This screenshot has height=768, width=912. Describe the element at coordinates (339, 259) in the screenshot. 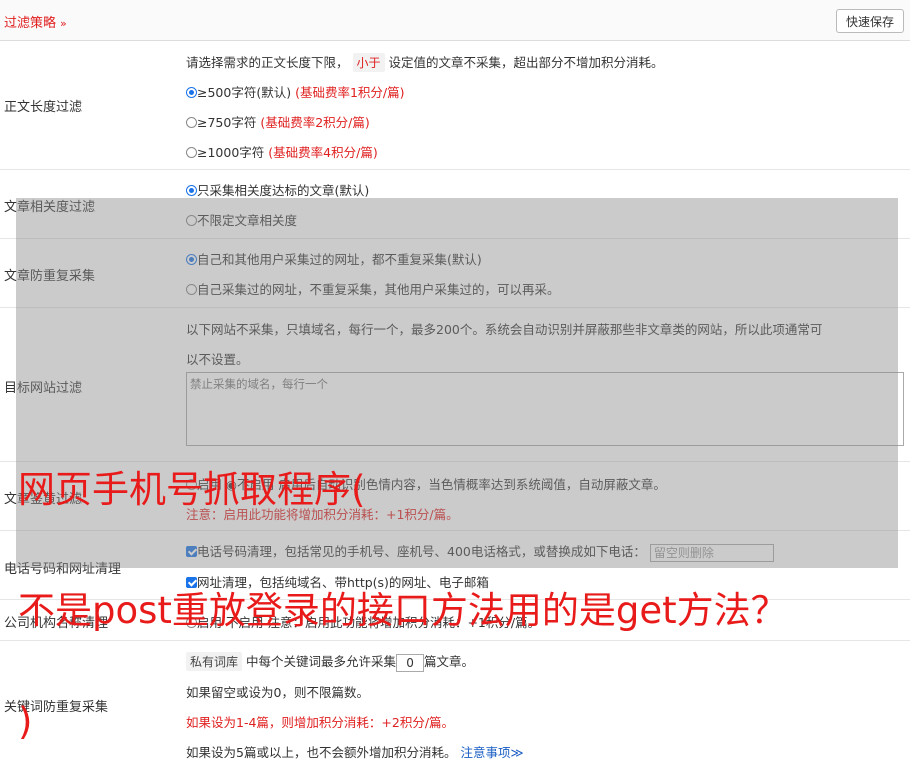

I see `option-text: 自己和其他用户采集过的网址，都不重复采集(默认)` at that location.